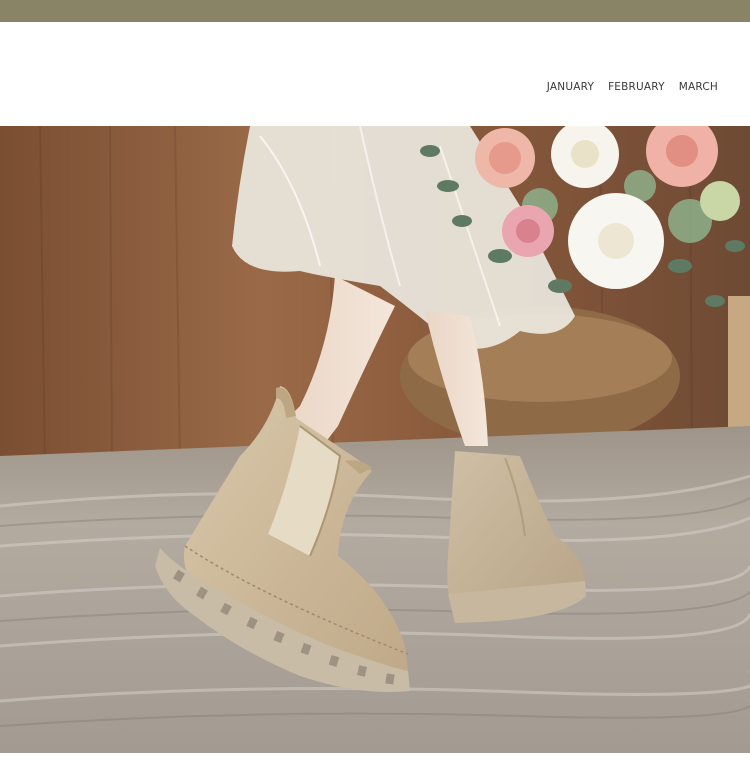 The image size is (750, 770). Describe the element at coordinates (570, 87) in the screenshot. I see `nav-item-january: JANUARY` at that location.